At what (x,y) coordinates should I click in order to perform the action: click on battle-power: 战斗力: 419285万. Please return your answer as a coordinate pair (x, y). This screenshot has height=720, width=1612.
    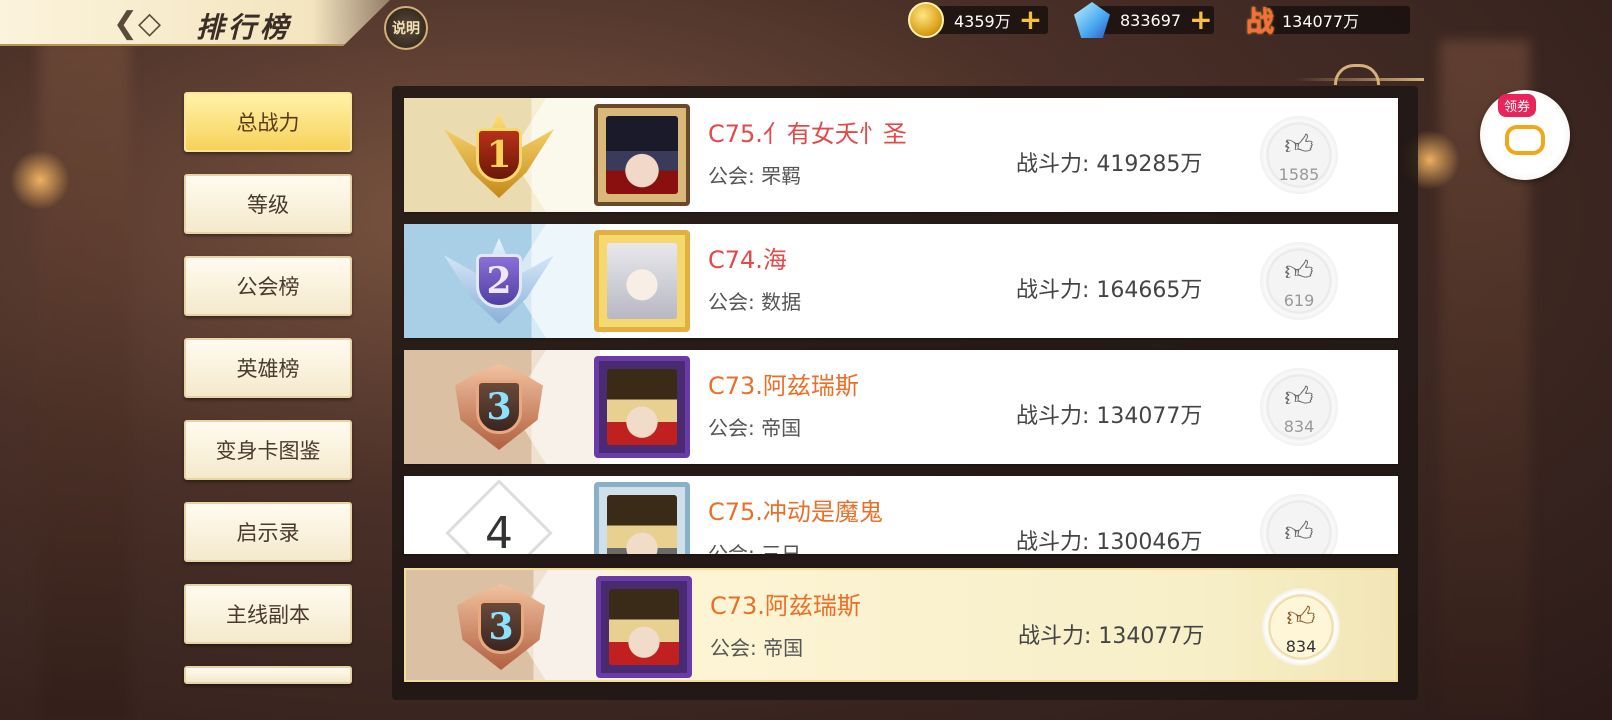
    Looking at the image, I should click on (1109, 164).